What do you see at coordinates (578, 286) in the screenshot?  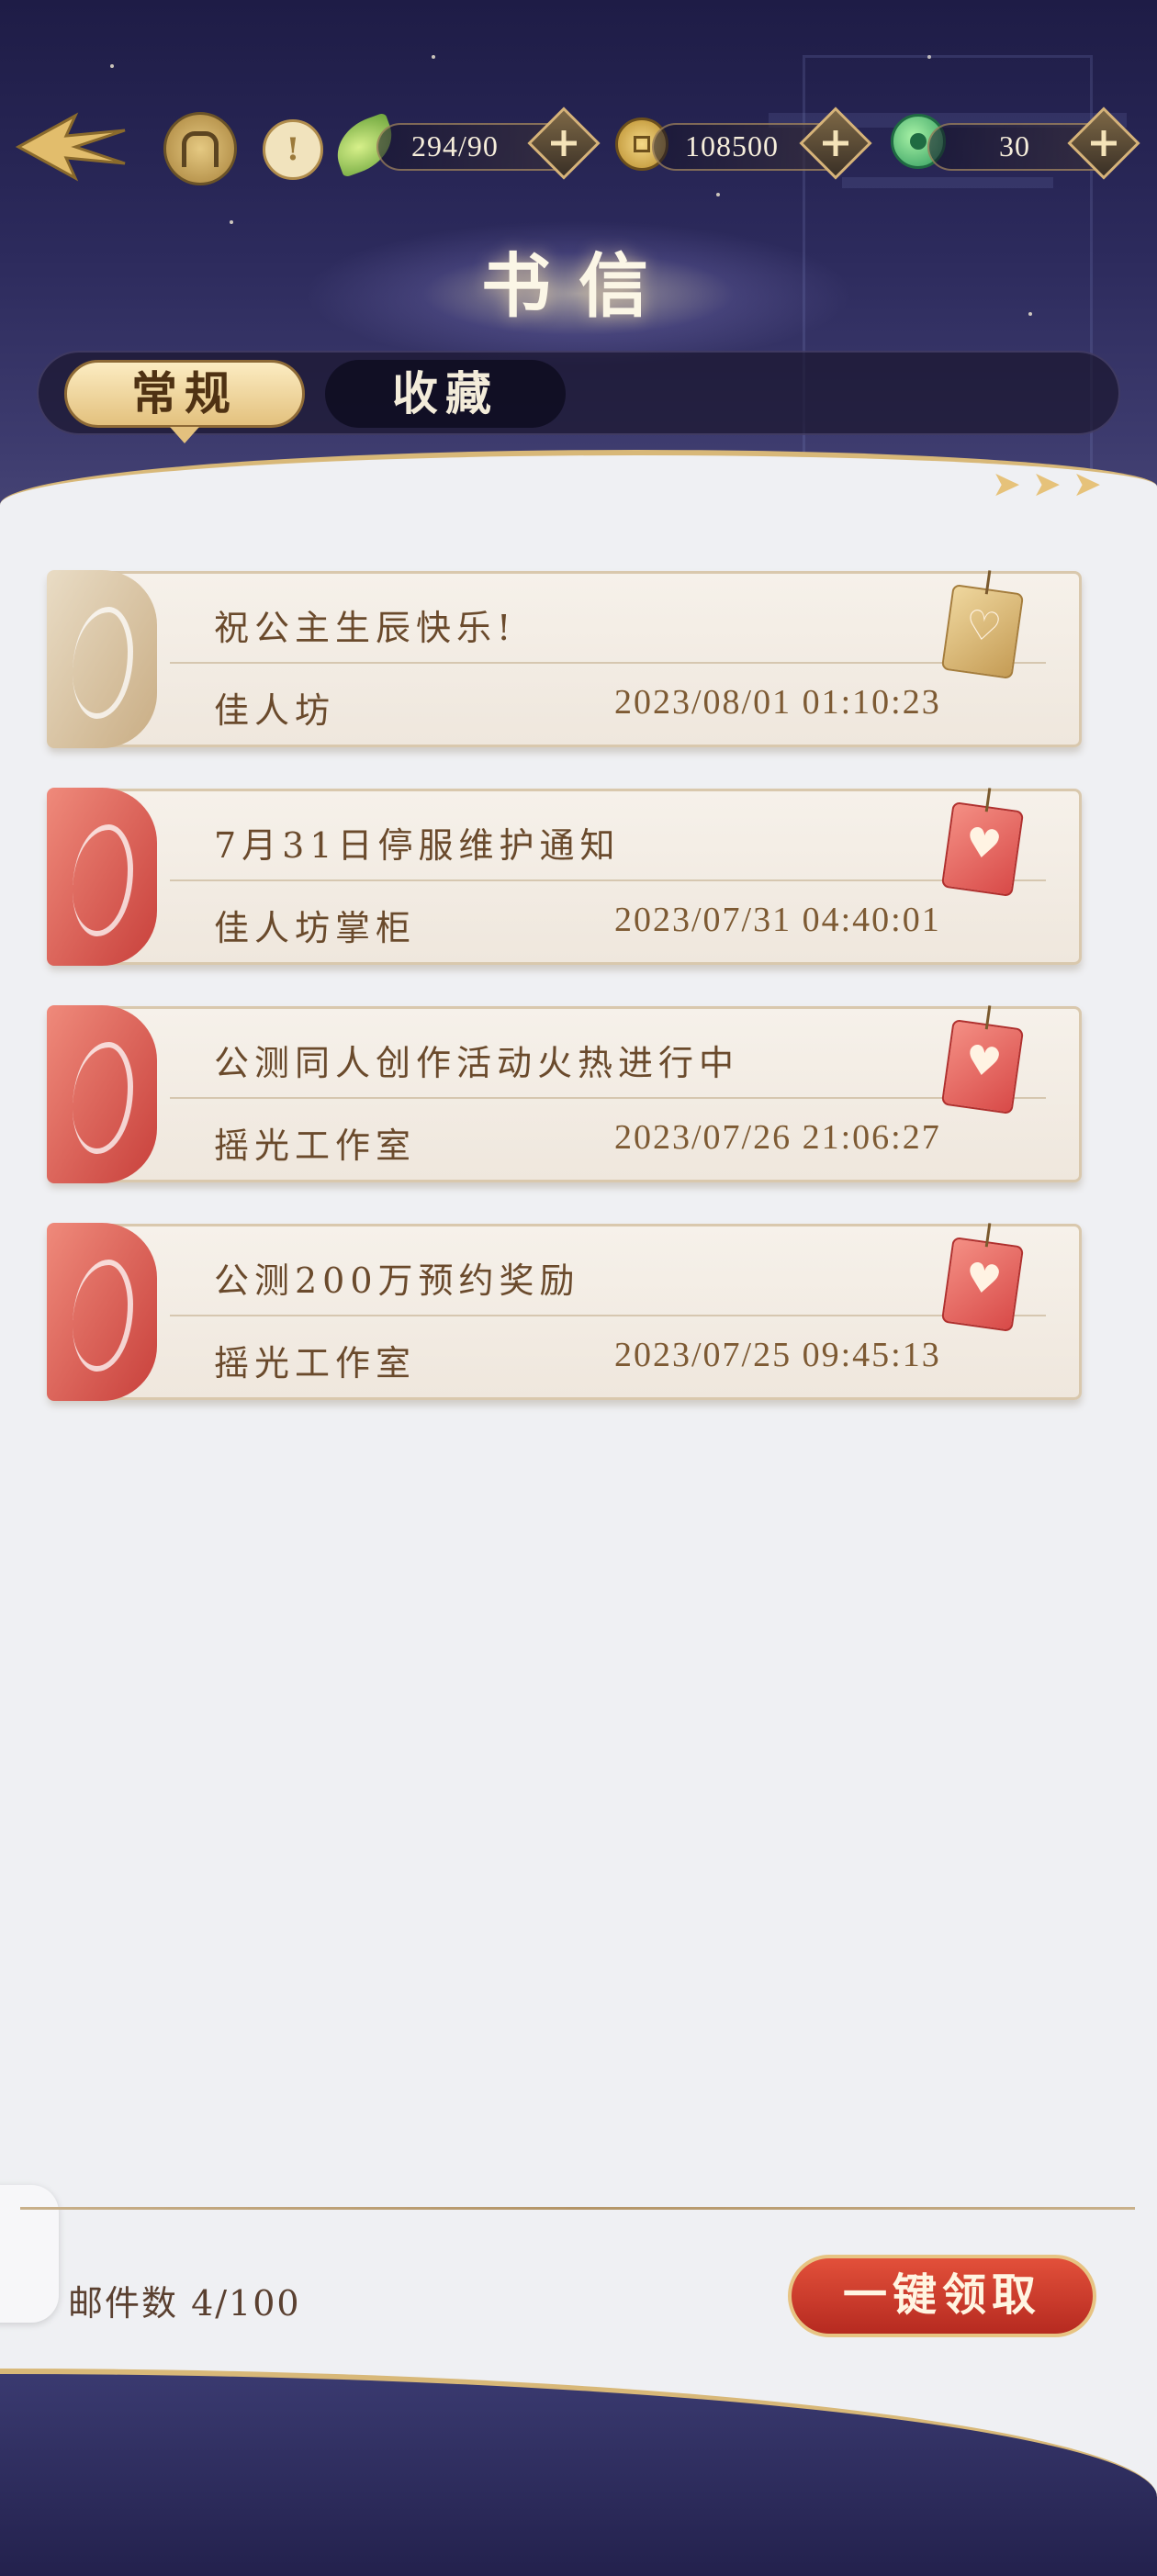 I see `page-title: 书信` at bounding box center [578, 286].